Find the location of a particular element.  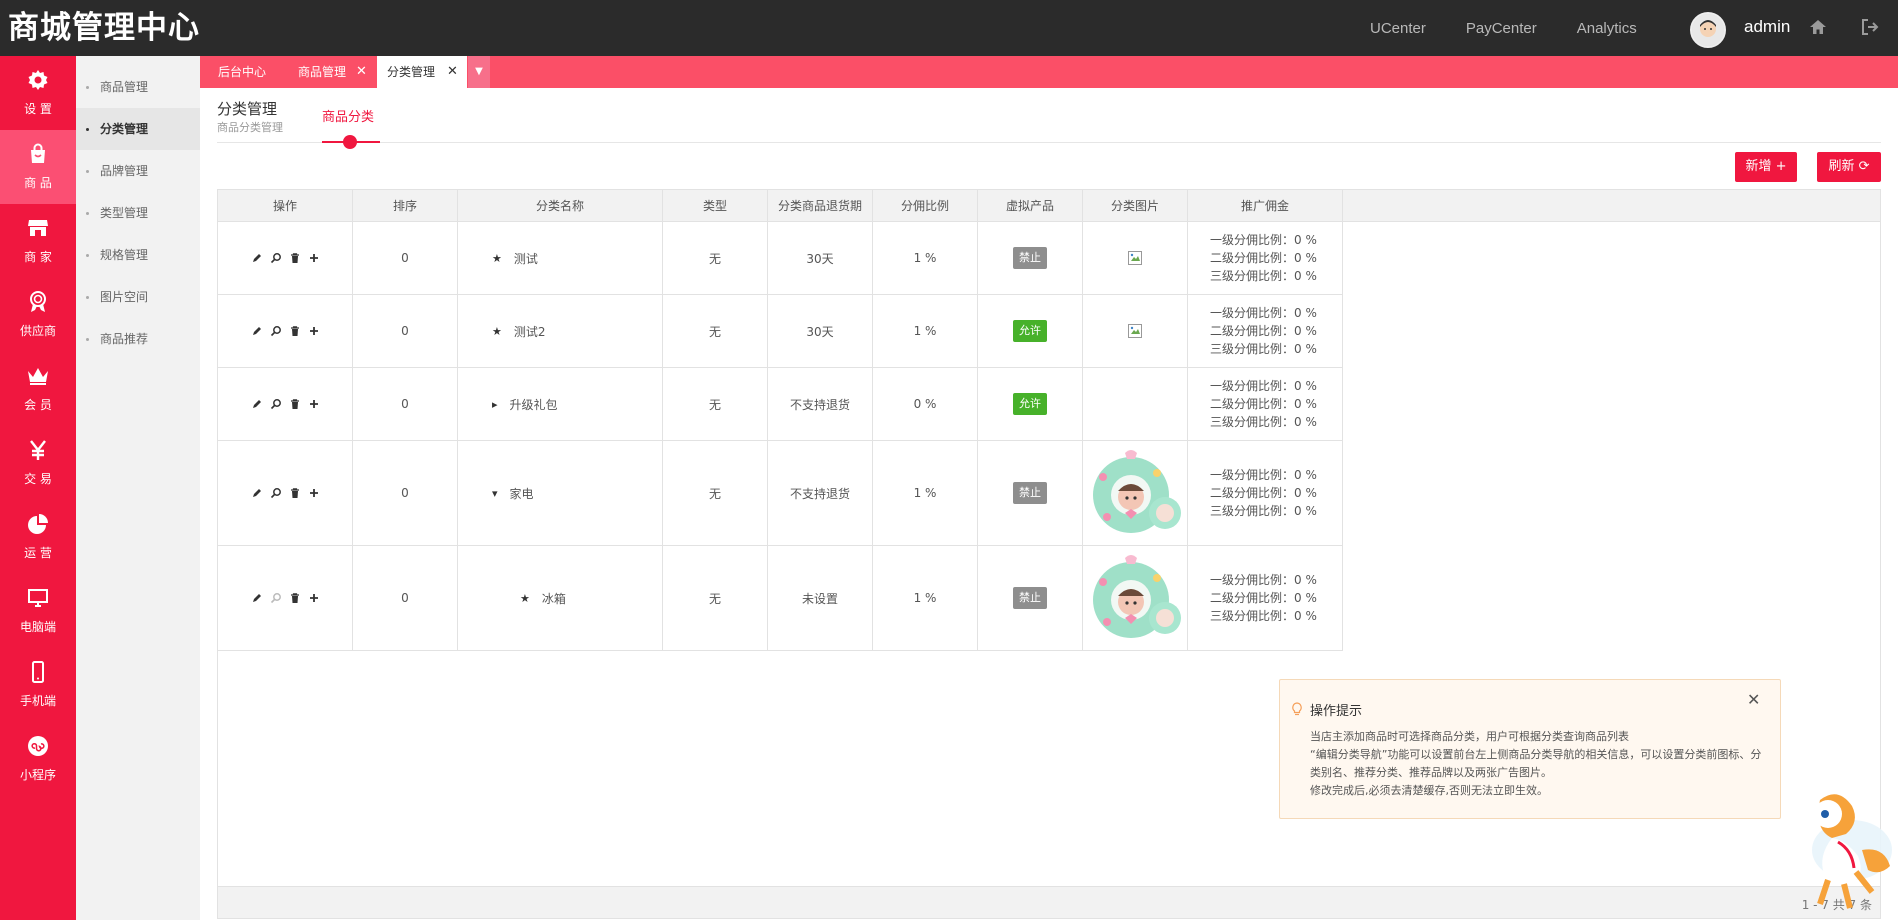

sidebar-item-mobile: 手机端 is located at coordinates (38, 685).